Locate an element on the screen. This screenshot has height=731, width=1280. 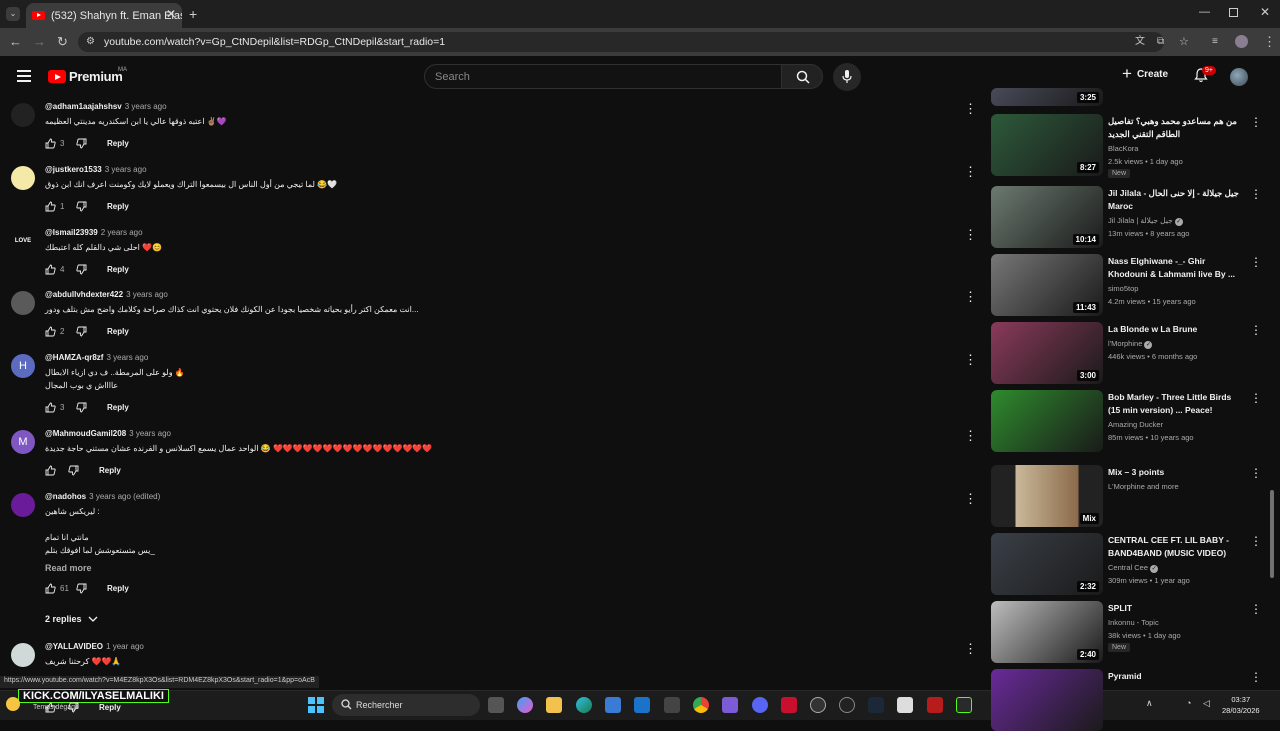
comment-handle: @Ismail23939 is located at coordinates (71, 232).